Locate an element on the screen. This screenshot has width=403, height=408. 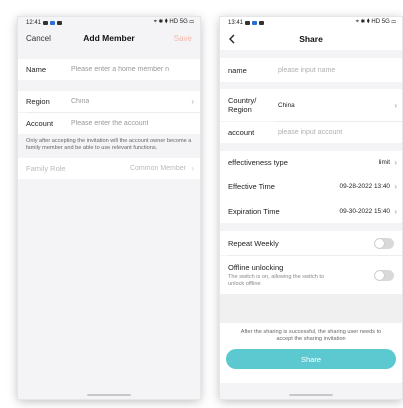
country-label: Country/ is located at coordinates (242, 100).